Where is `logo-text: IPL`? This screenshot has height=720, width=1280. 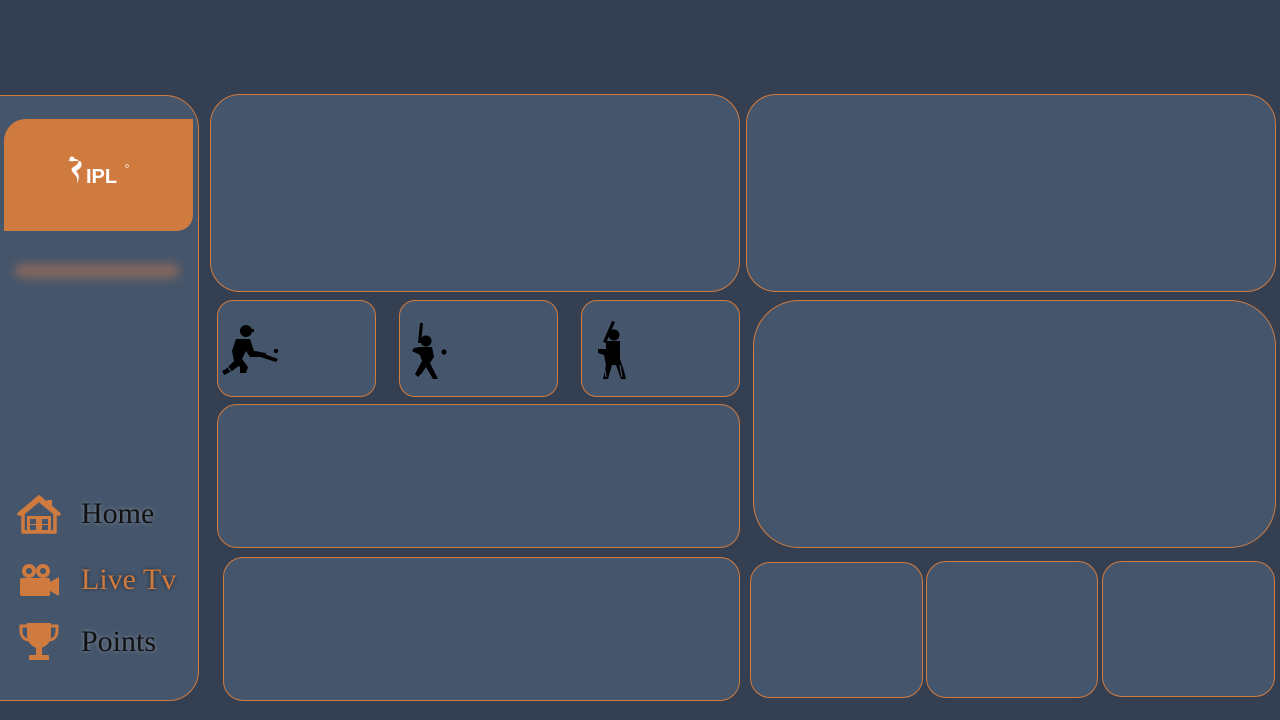 logo-text: IPL is located at coordinates (101, 177).